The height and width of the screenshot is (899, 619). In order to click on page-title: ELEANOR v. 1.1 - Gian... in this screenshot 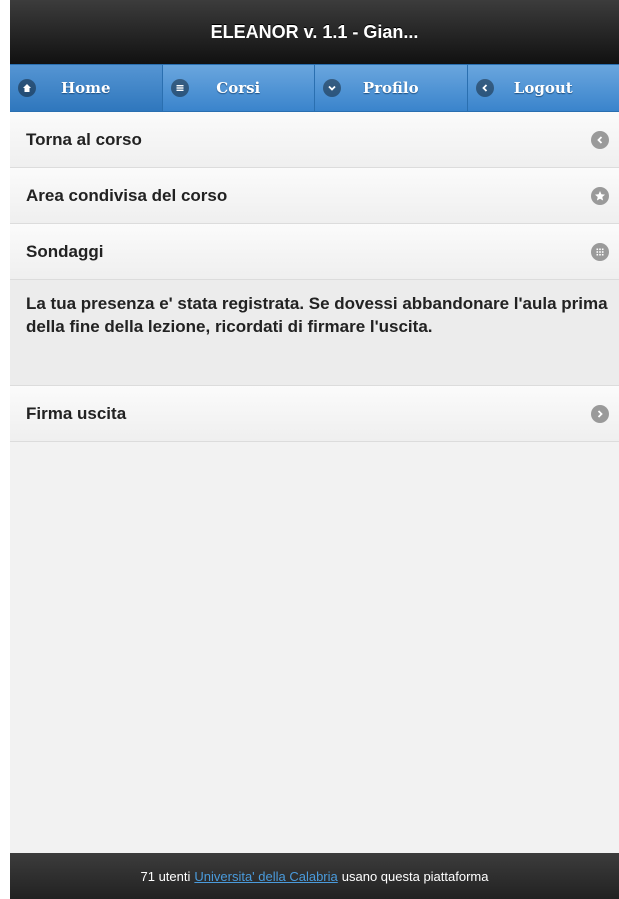, I will do `click(314, 31)`.